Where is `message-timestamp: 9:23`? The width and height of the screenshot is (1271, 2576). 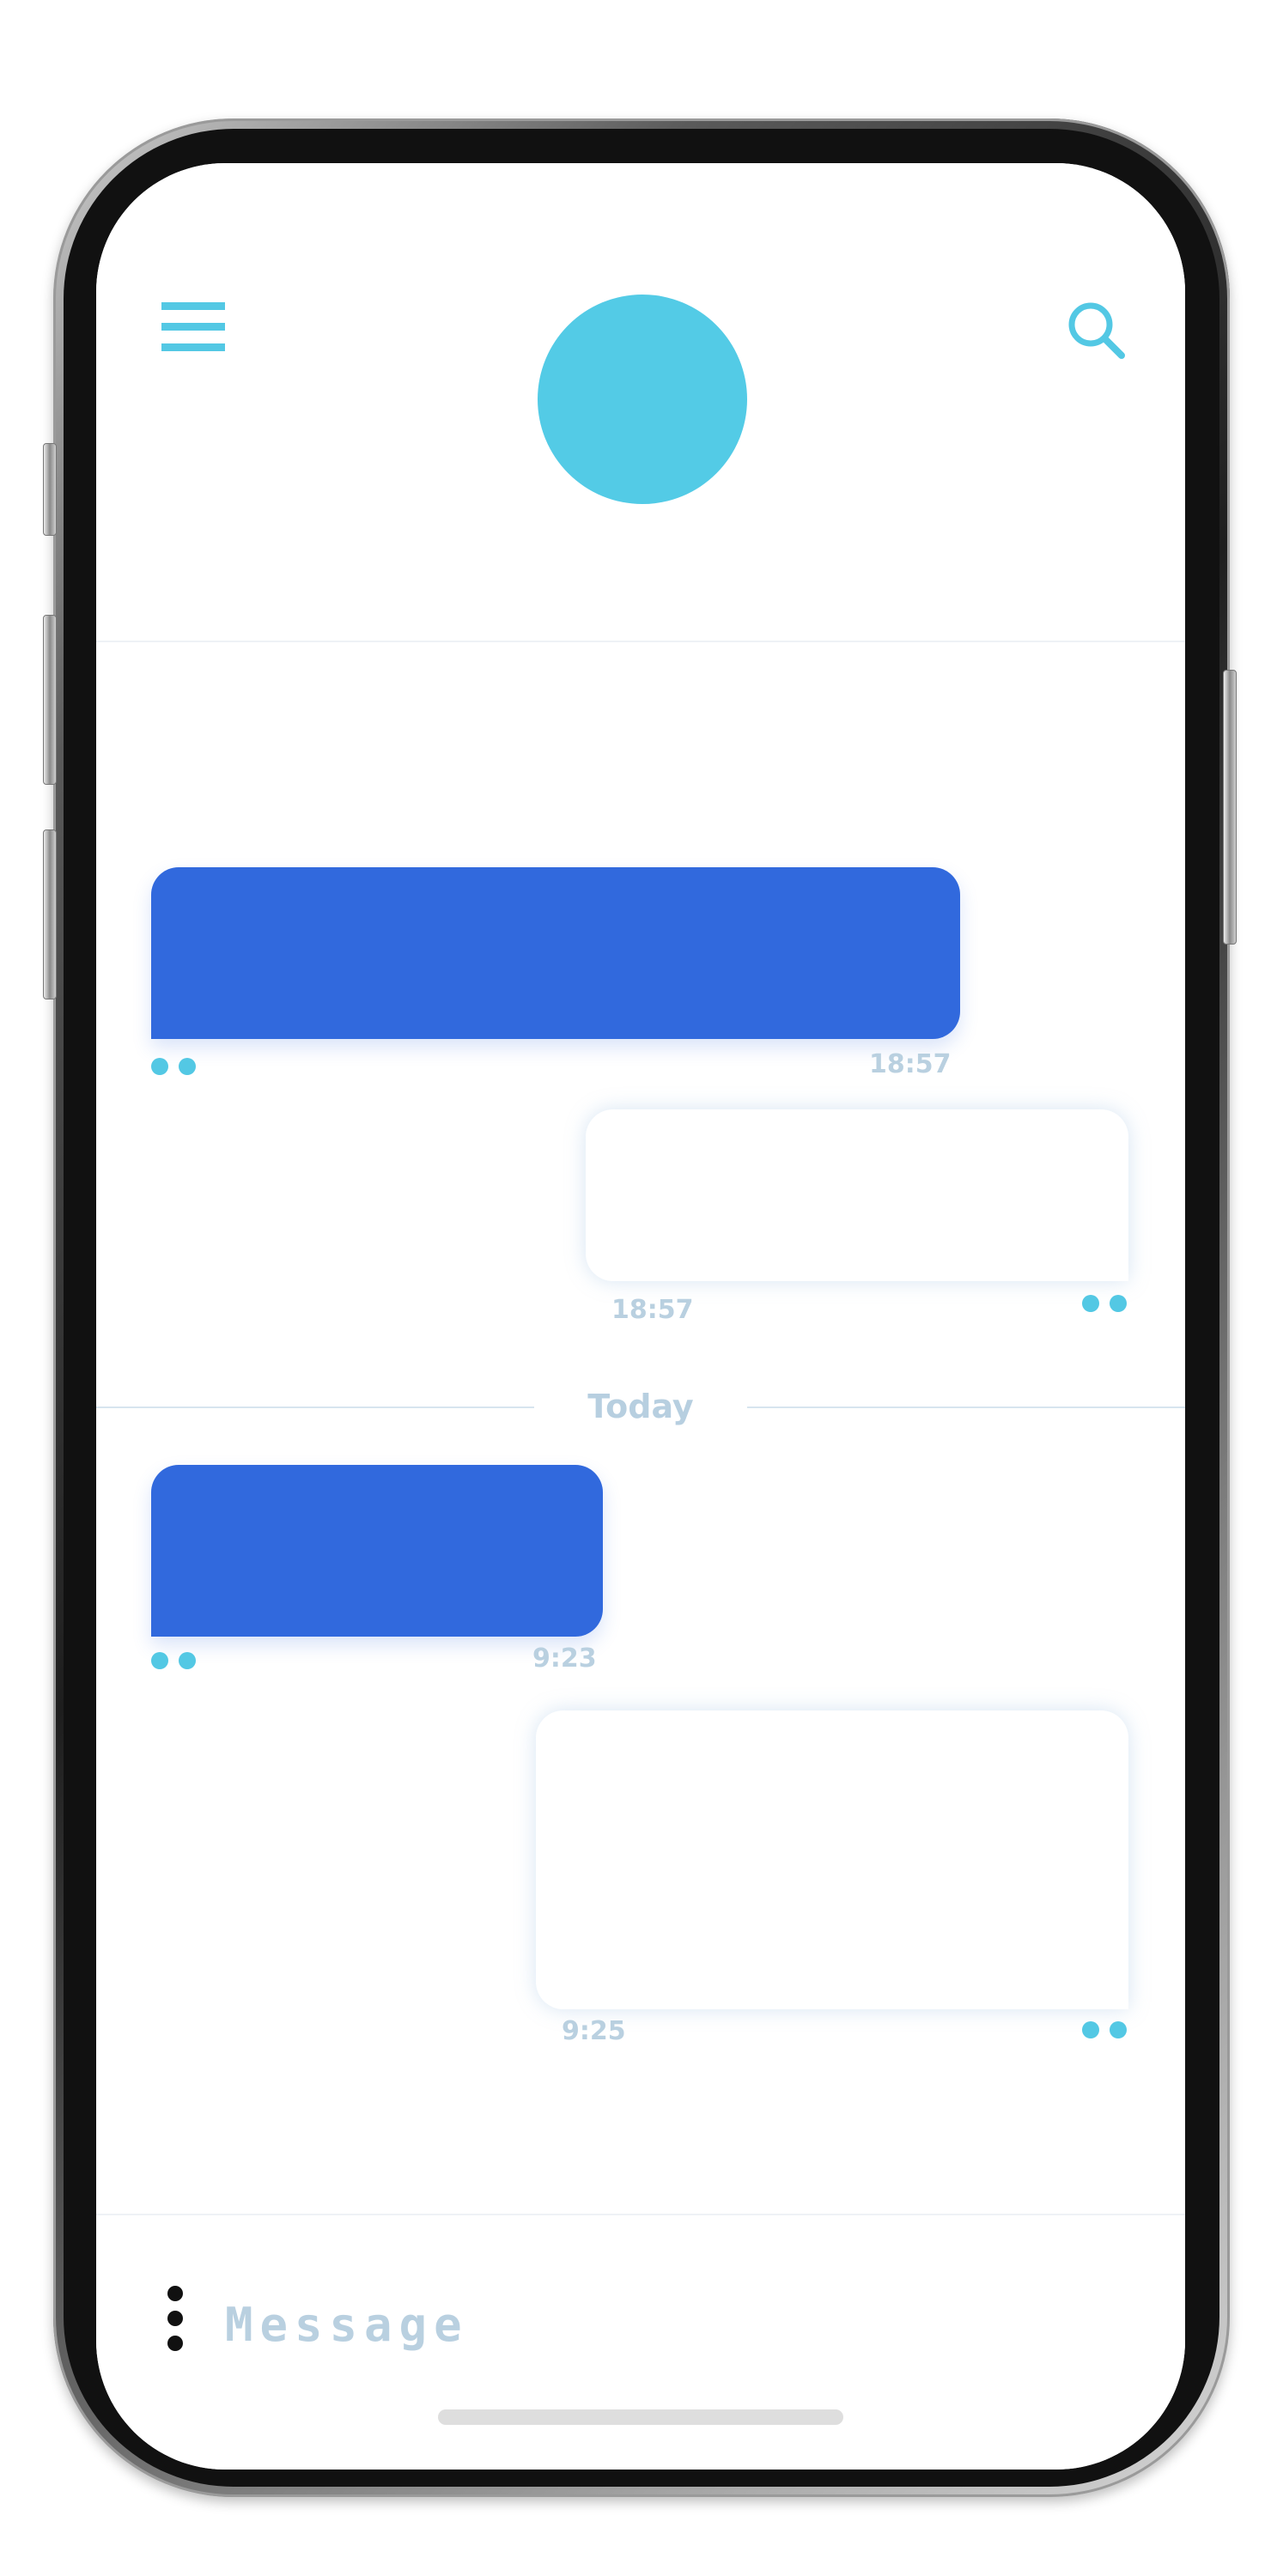
message-timestamp: 9:23 is located at coordinates (565, 1658).